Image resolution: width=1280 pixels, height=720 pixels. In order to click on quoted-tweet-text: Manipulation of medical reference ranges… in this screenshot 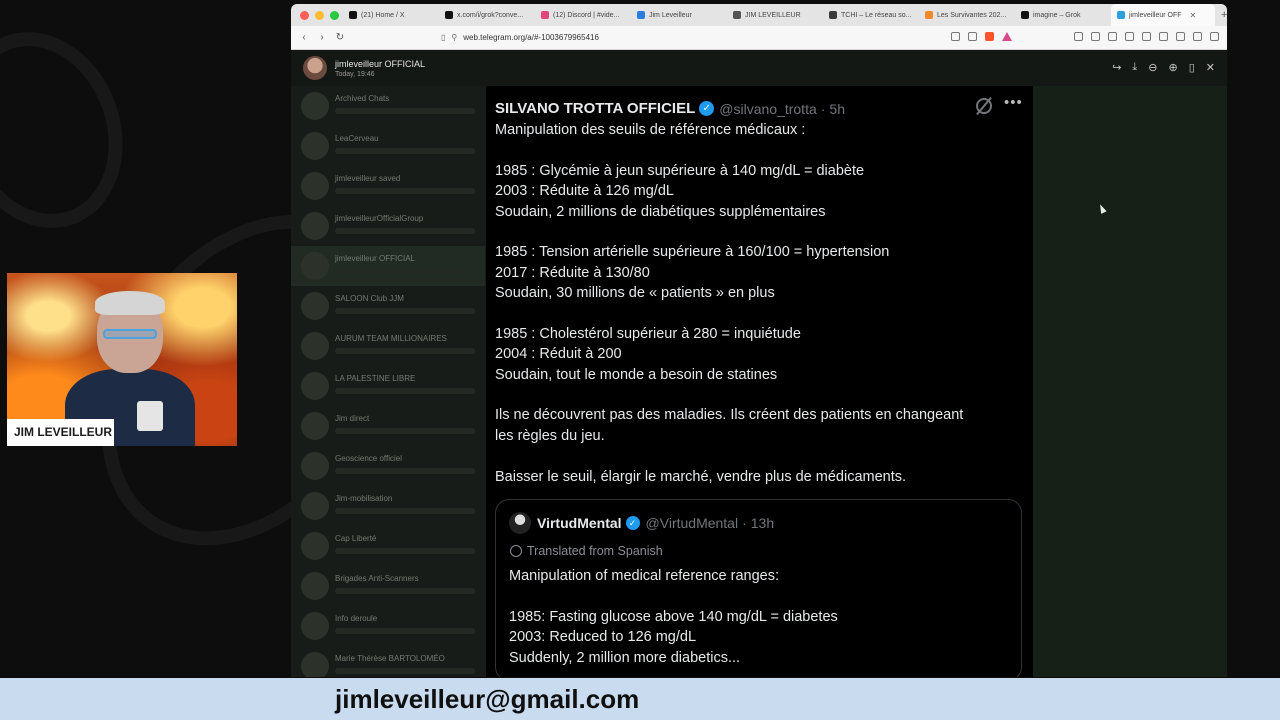, I will do `click(761, 617)`.